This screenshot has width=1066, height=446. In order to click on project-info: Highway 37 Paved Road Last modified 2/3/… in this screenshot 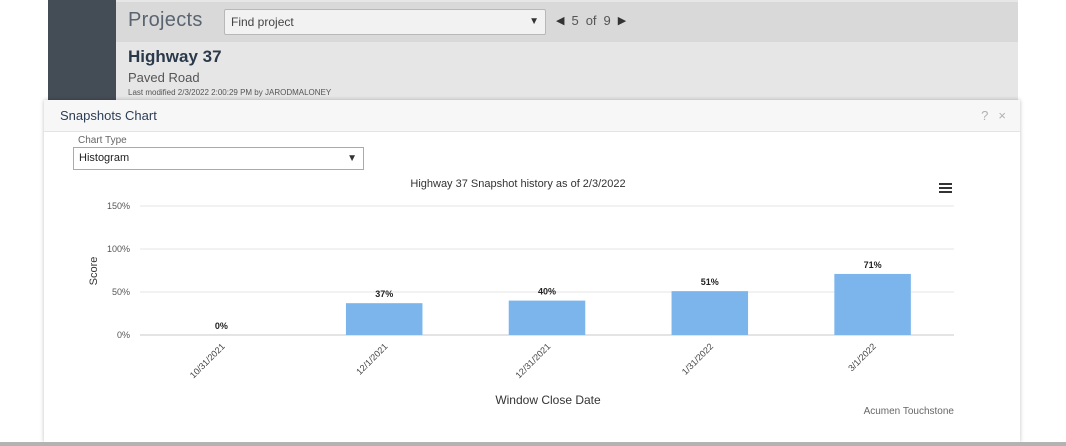, I will do `click(229, 72)`.